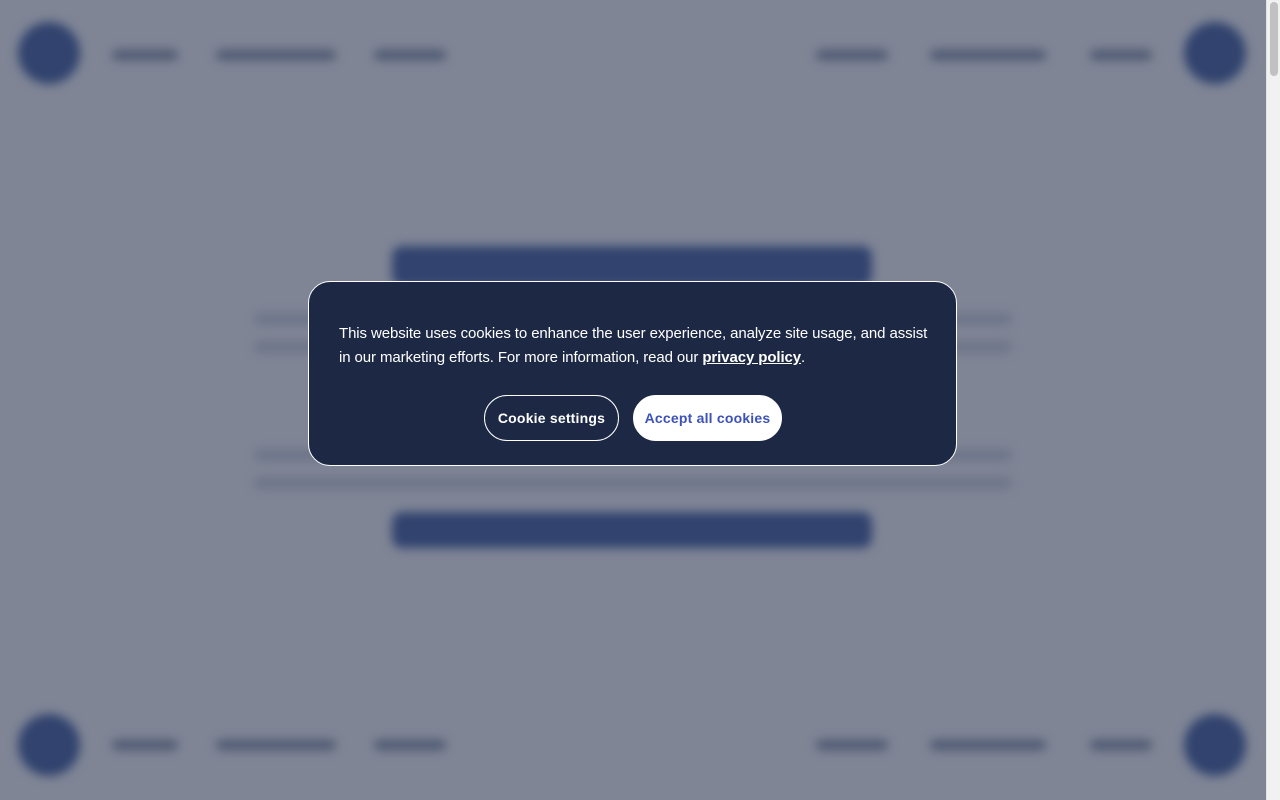 The image size is (1280, 800). I want to click on page-scrollbar, so click(1273, 400).